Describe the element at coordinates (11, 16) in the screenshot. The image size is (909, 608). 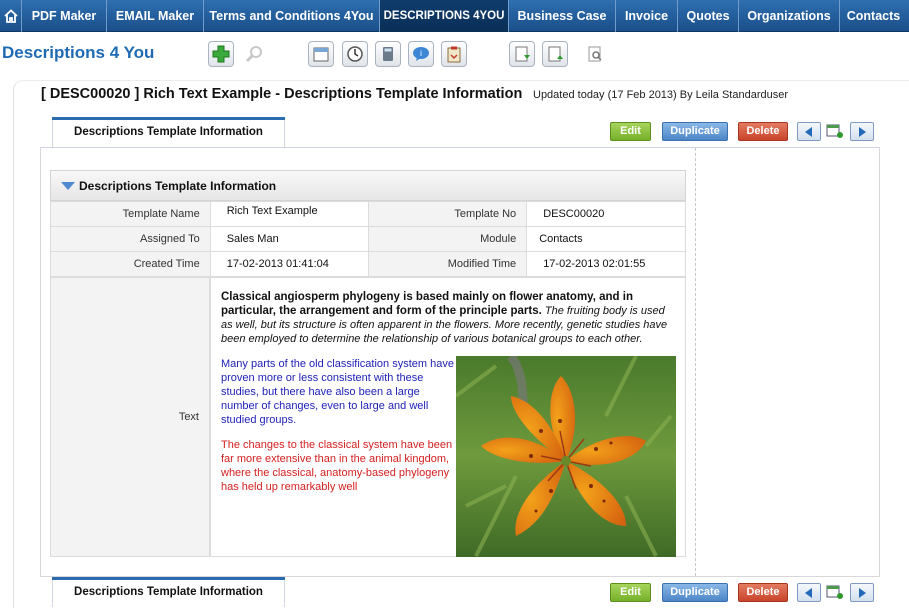
I see `home-icon` at that location.